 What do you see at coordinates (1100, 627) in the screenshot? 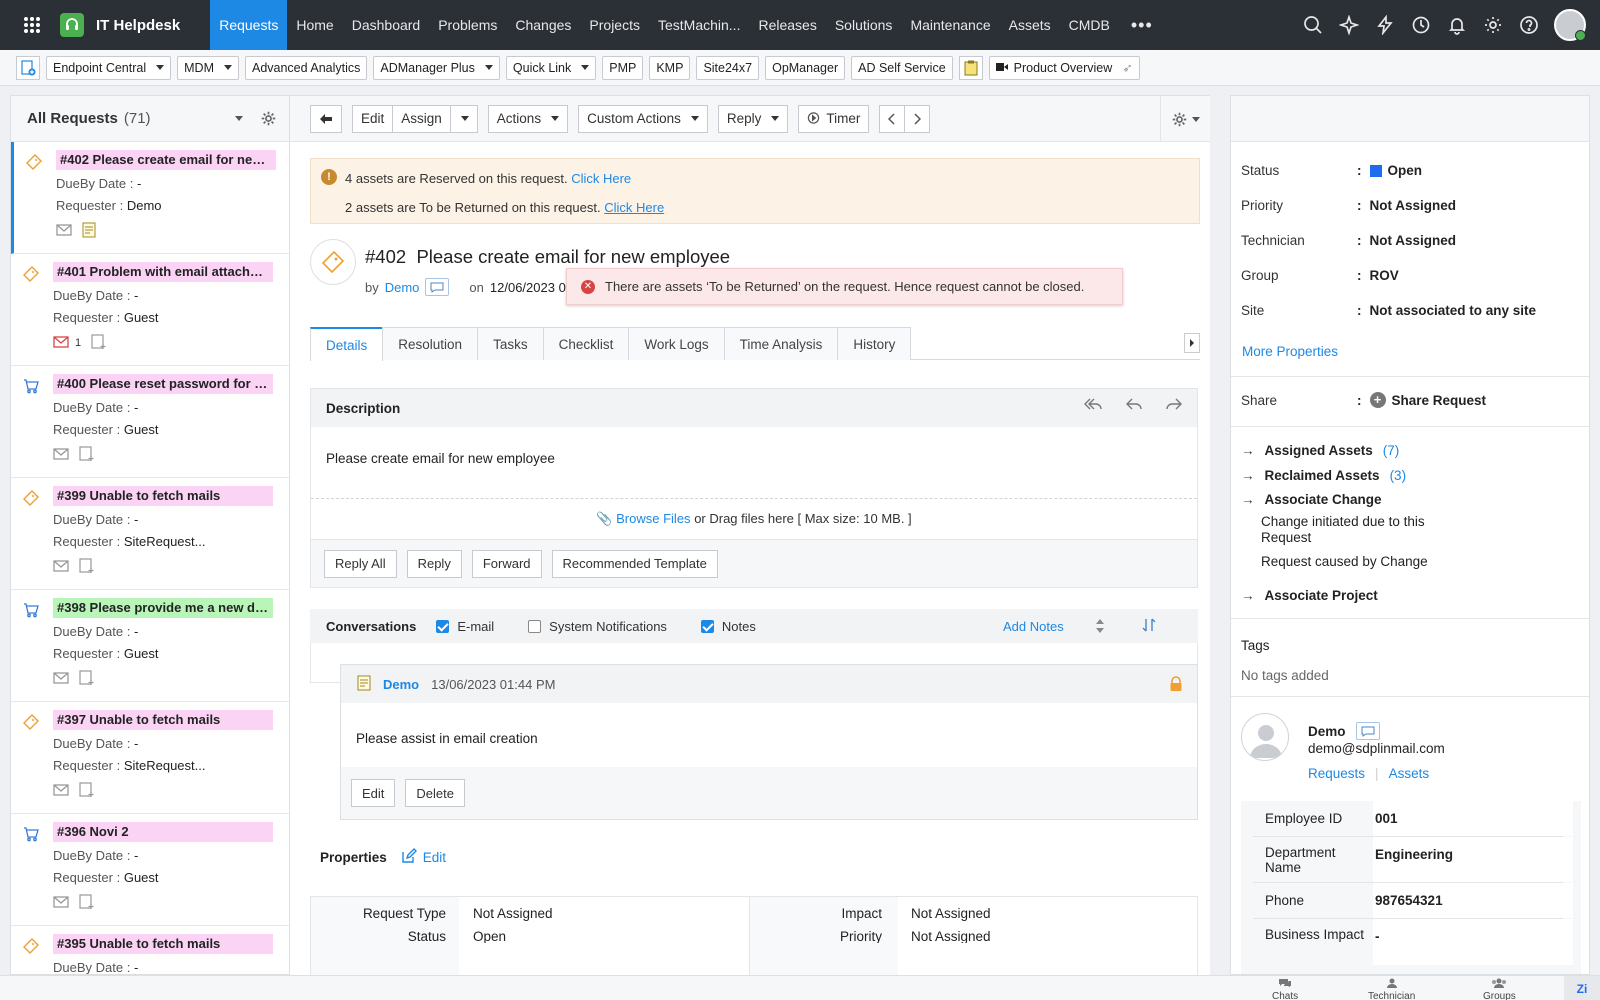
I see `expand-collapse-icon` at bounding box center [1100, 627].